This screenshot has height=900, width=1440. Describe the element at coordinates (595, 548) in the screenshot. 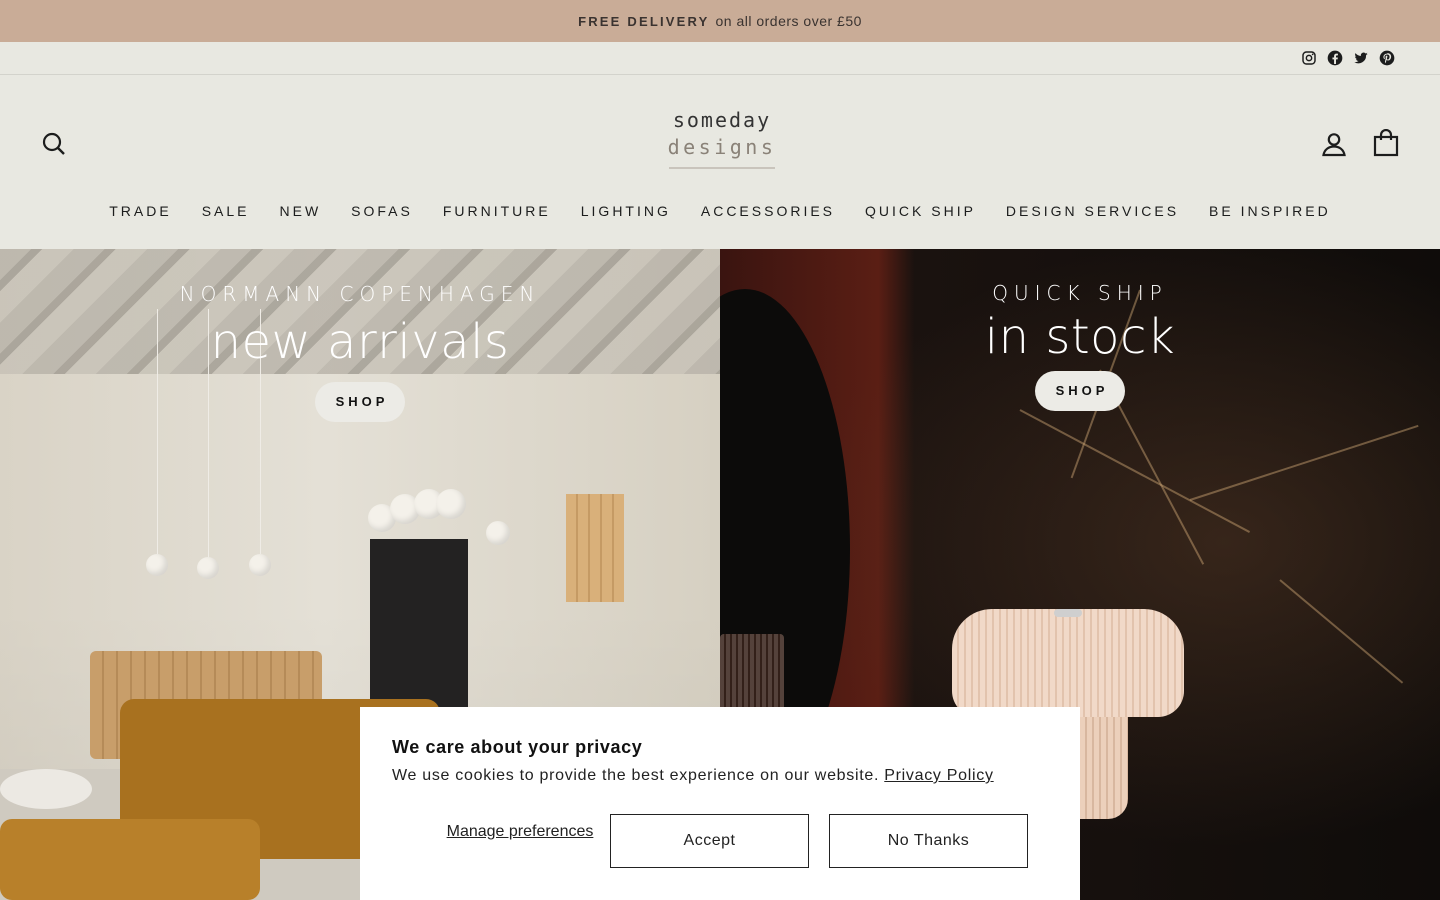

I see `wall-lamp-image` at that location.